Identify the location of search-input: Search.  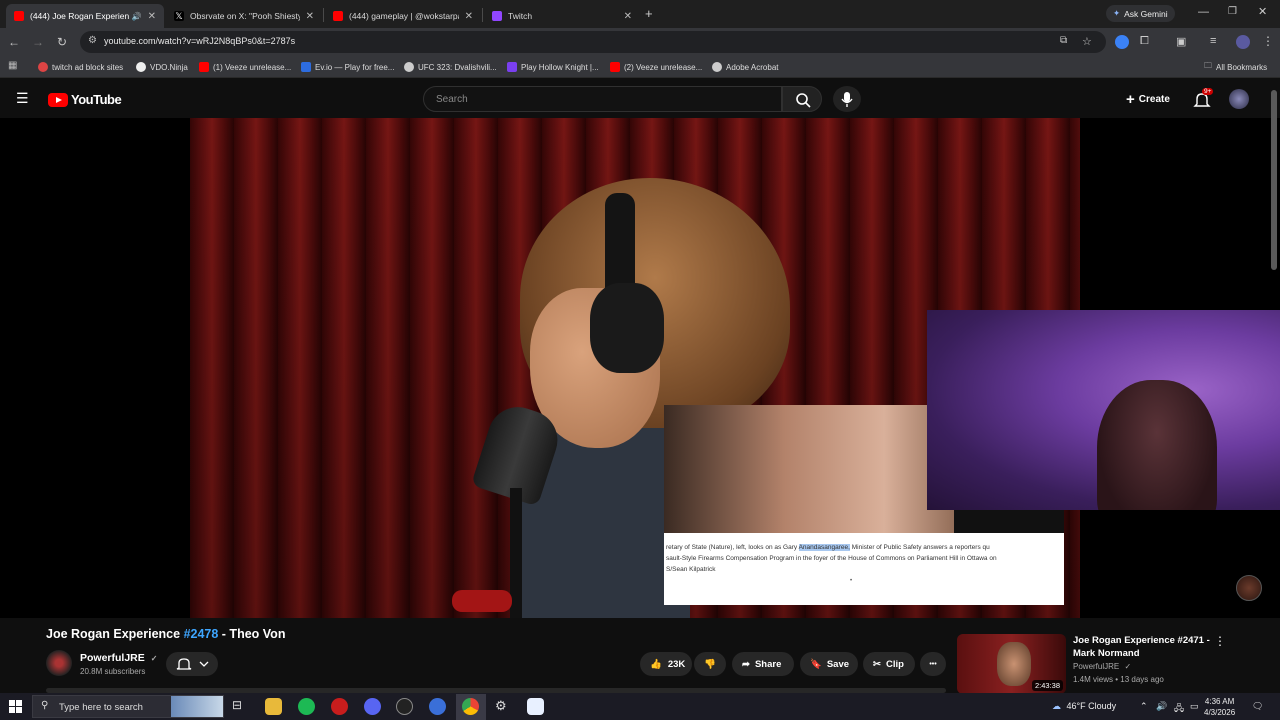
(602, 99).